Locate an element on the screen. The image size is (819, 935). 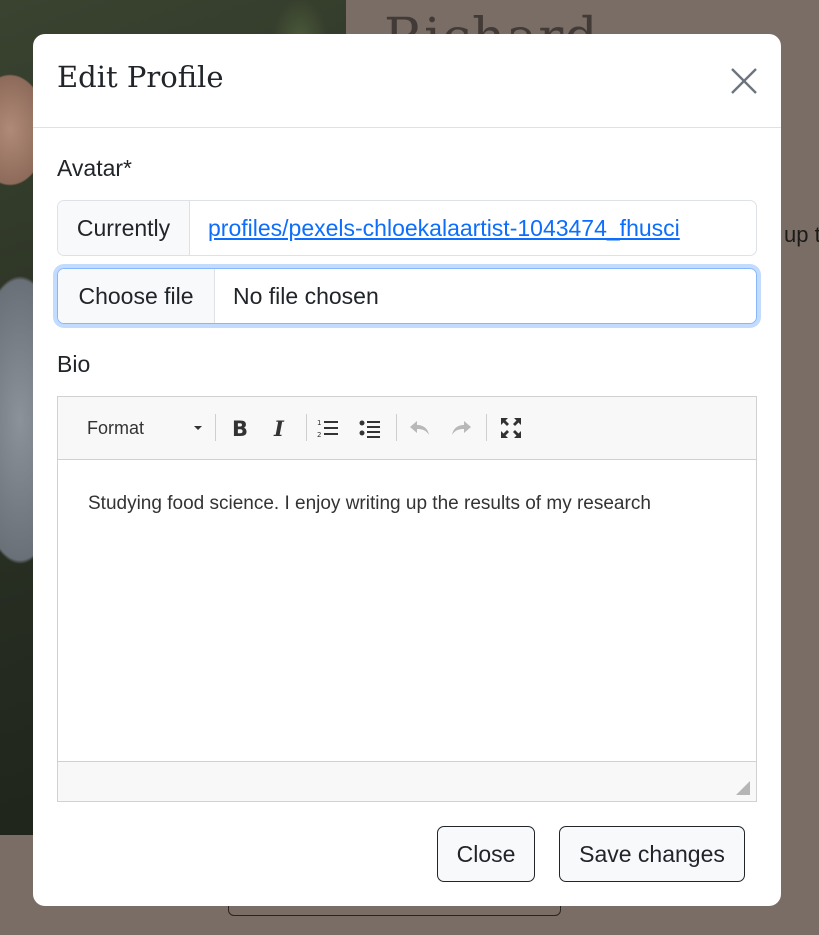
currently-label: Currently is located at coordinates (124, 228).